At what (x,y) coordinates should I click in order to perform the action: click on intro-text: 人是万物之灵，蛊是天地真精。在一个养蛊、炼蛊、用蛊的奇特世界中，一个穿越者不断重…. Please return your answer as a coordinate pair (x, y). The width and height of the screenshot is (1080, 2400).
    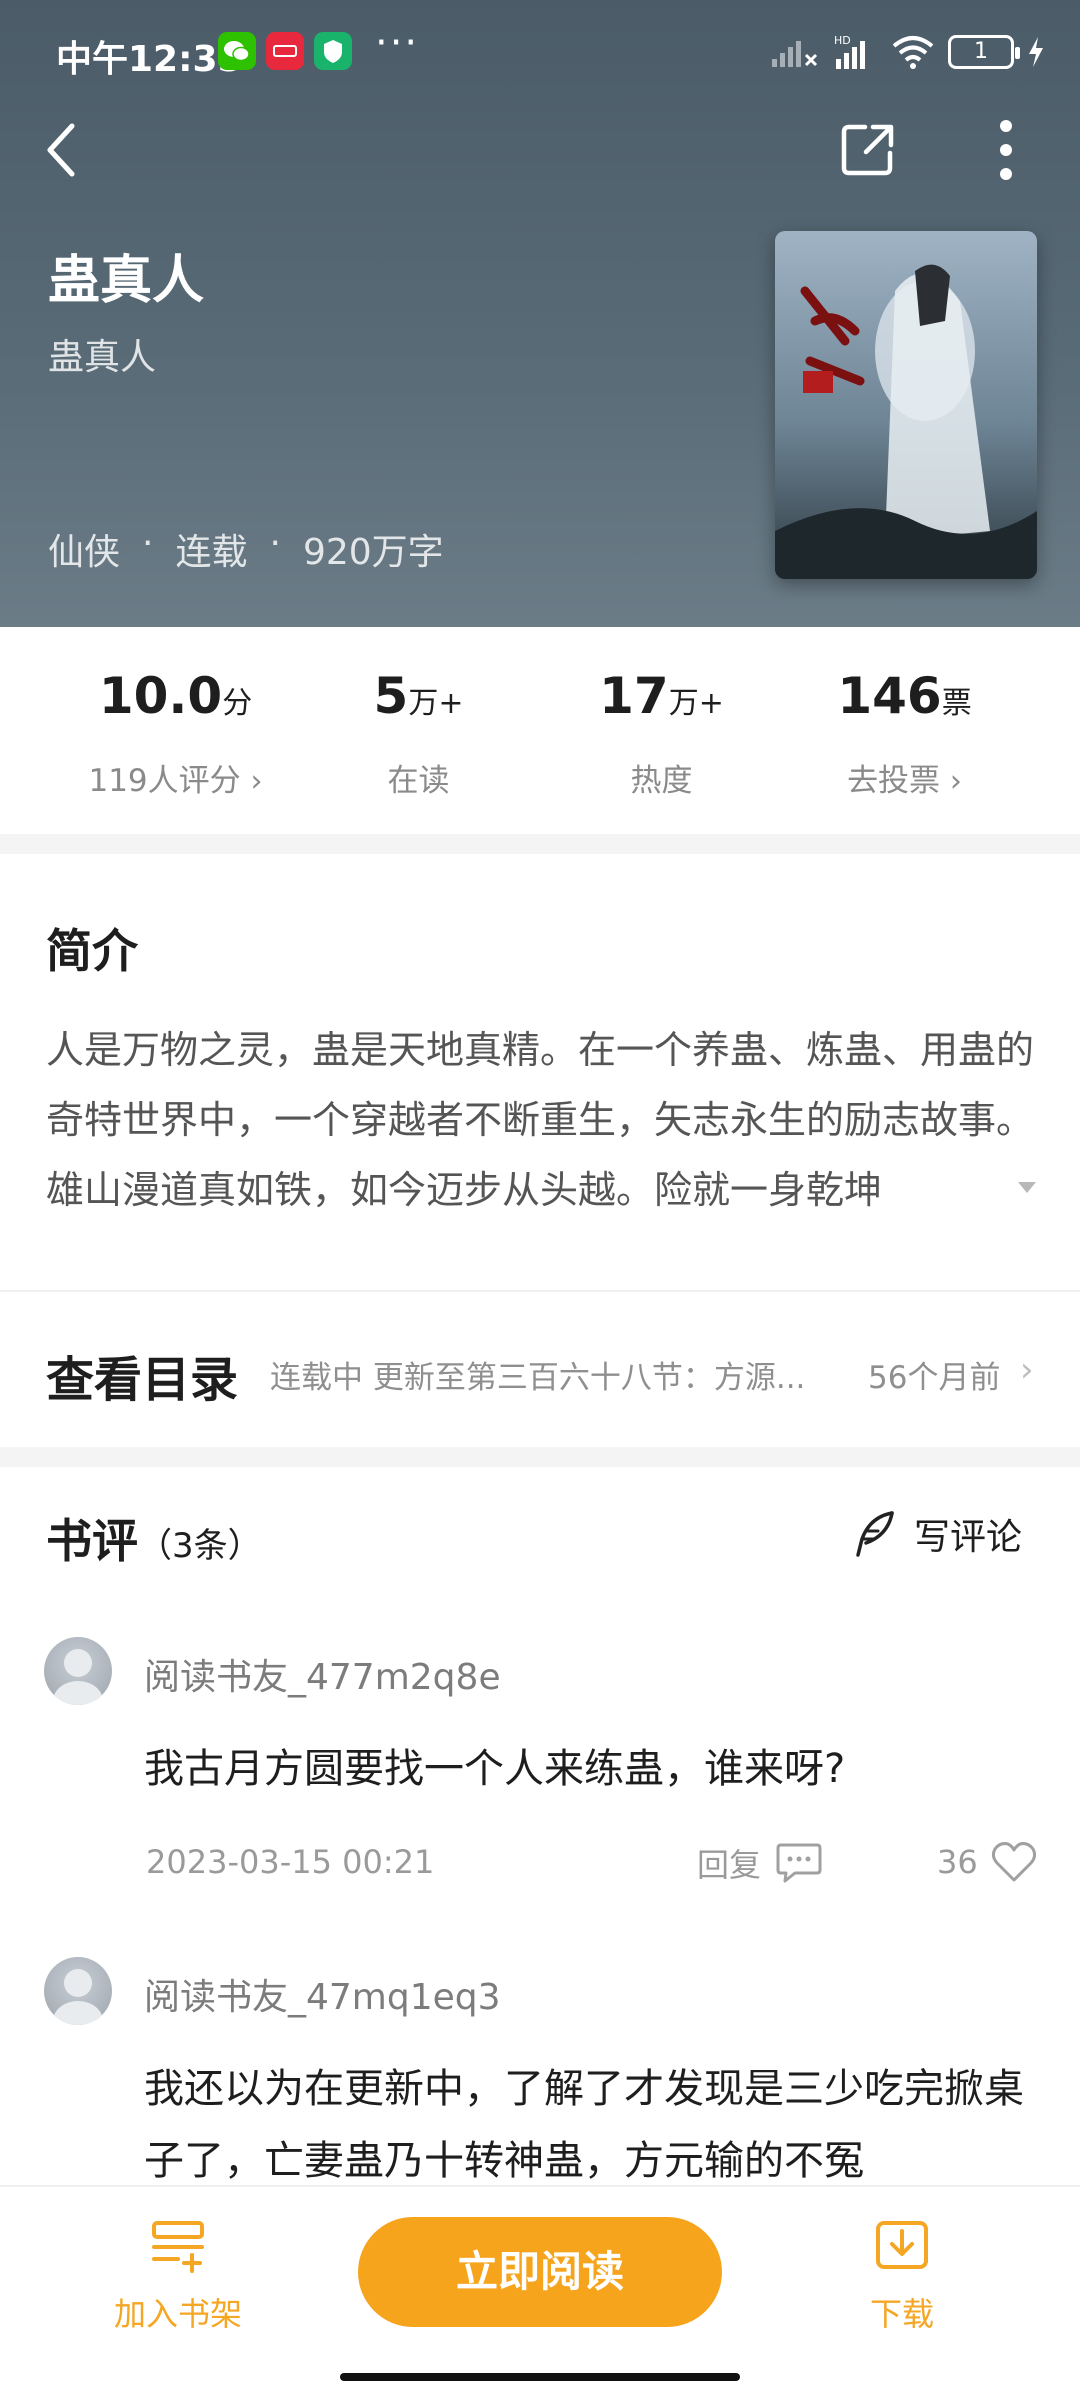
    Looking at the image, I should click on (541, 1120).